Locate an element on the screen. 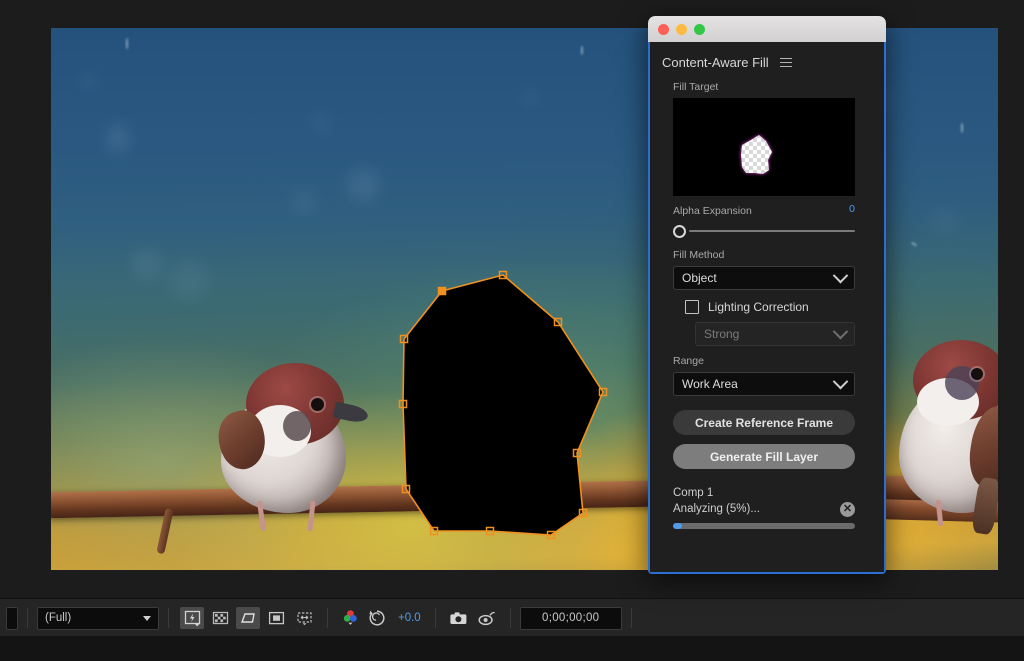 Image resolution: width=1024 pixels, height=661 pixels. viewer-toolbar: (Full) +0.0 0;00;00;00 is located at coordinates (512, 617).